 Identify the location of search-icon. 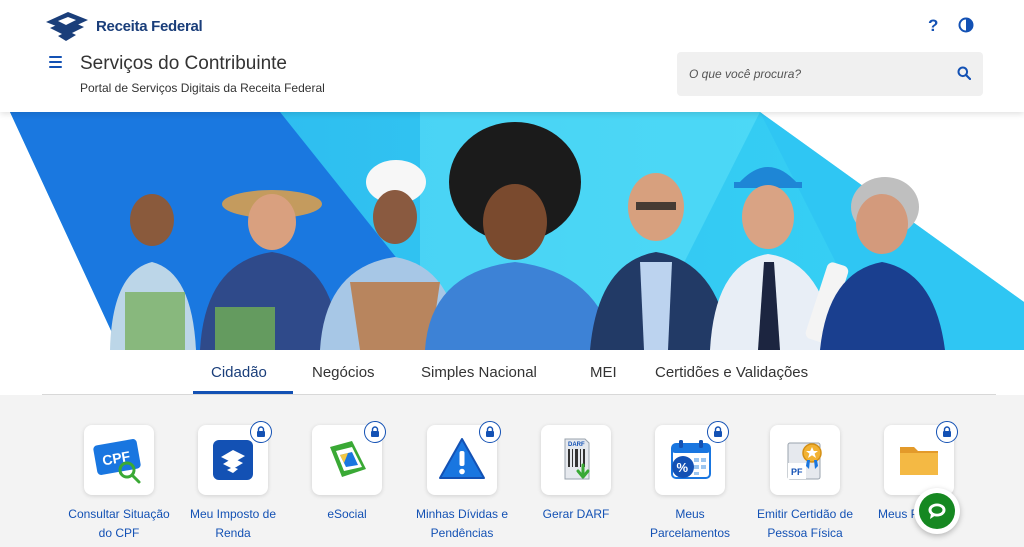
(964, 73).